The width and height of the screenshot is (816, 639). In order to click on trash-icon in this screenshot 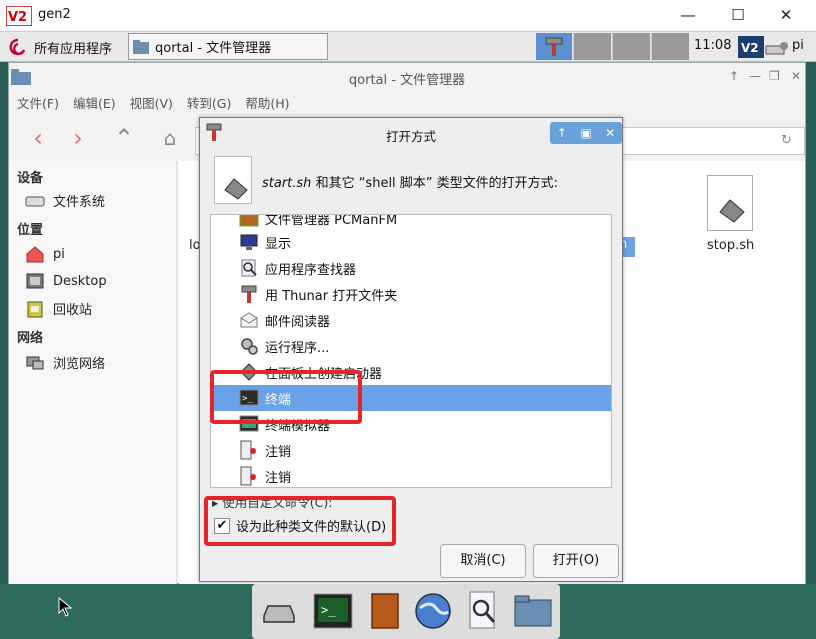, I will do `click(35, 309)`.